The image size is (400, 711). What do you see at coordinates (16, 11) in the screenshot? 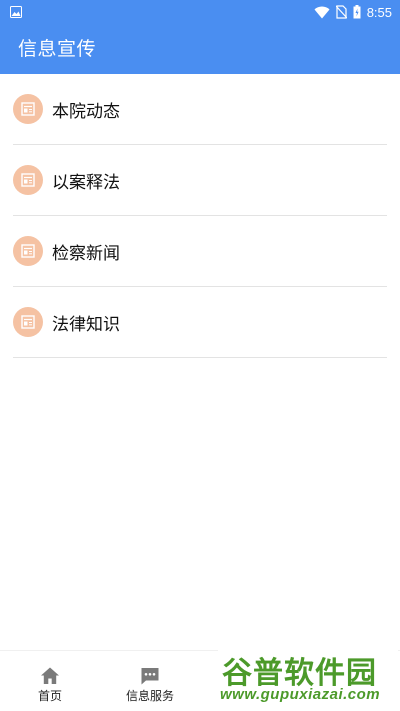
I see `image-icon` at bounding box center [16, 11].